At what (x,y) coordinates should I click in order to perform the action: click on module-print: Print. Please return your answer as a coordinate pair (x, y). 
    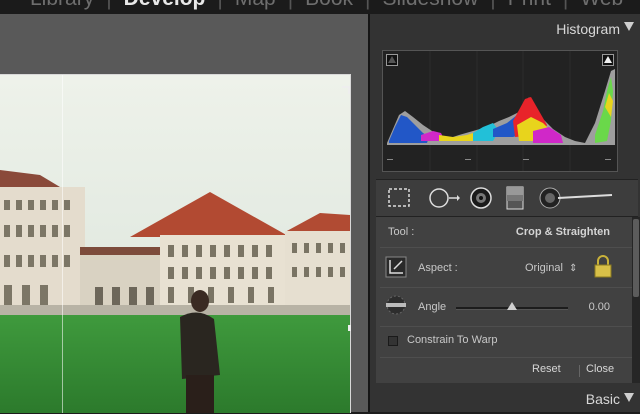
    Looking at the image, I should click on (529, 5).